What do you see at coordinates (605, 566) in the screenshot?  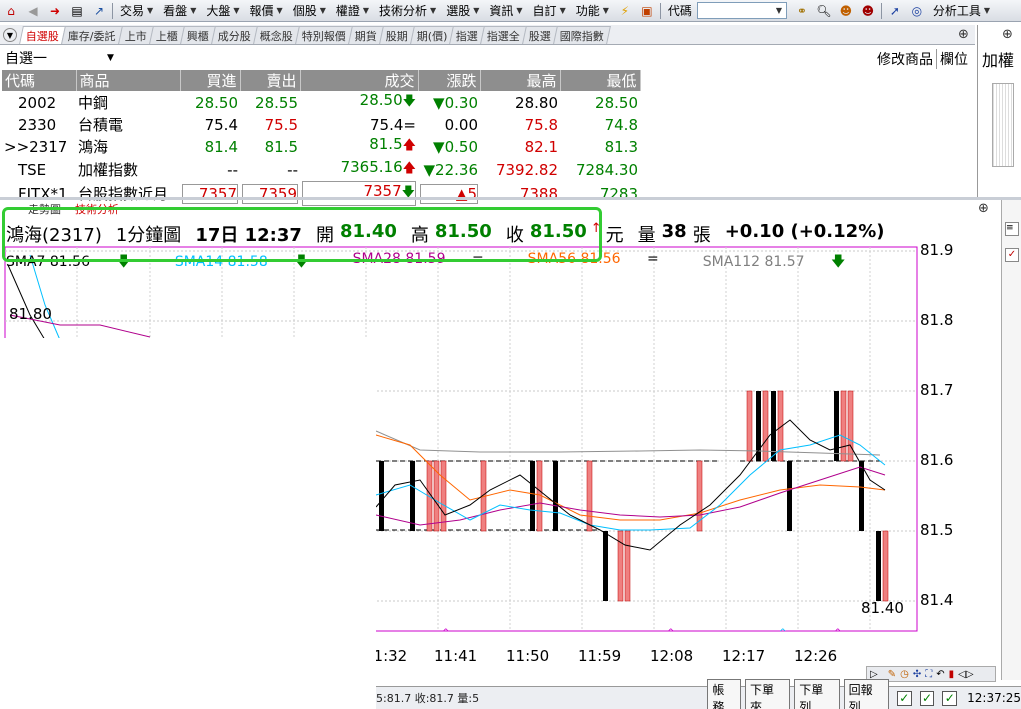 I see `bar-down` at bounding box center [605, 566].